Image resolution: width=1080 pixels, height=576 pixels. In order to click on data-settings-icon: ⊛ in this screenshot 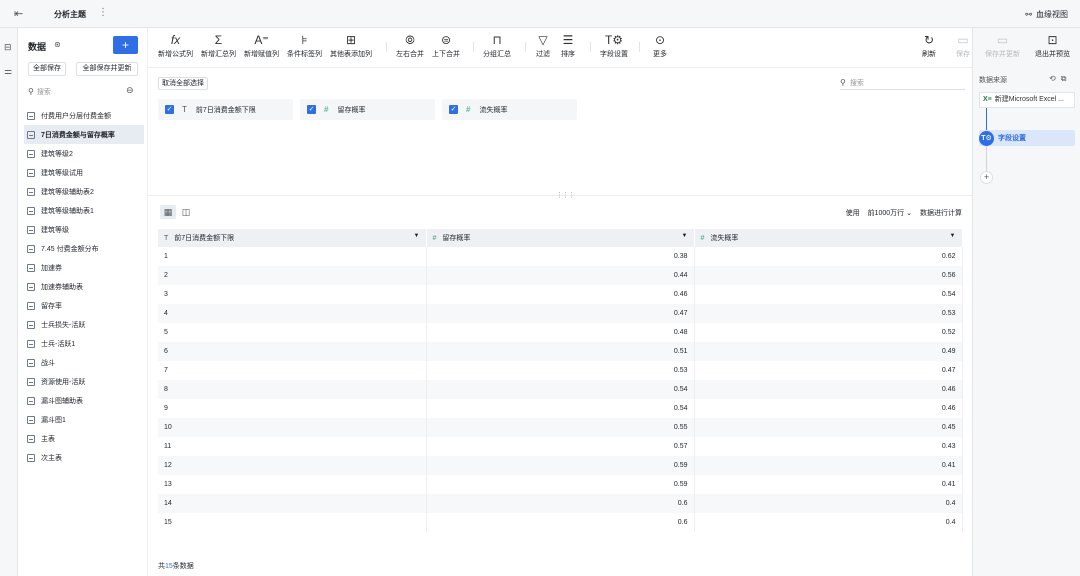, I will do `click(57, 44)`.